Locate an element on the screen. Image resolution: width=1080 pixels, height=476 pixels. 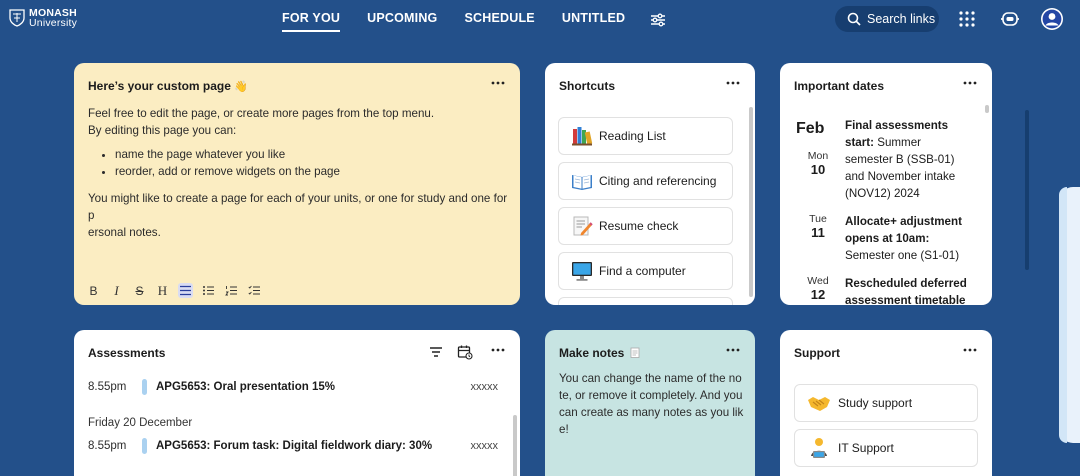
align-left-icon is located at coordinates (185, 290).